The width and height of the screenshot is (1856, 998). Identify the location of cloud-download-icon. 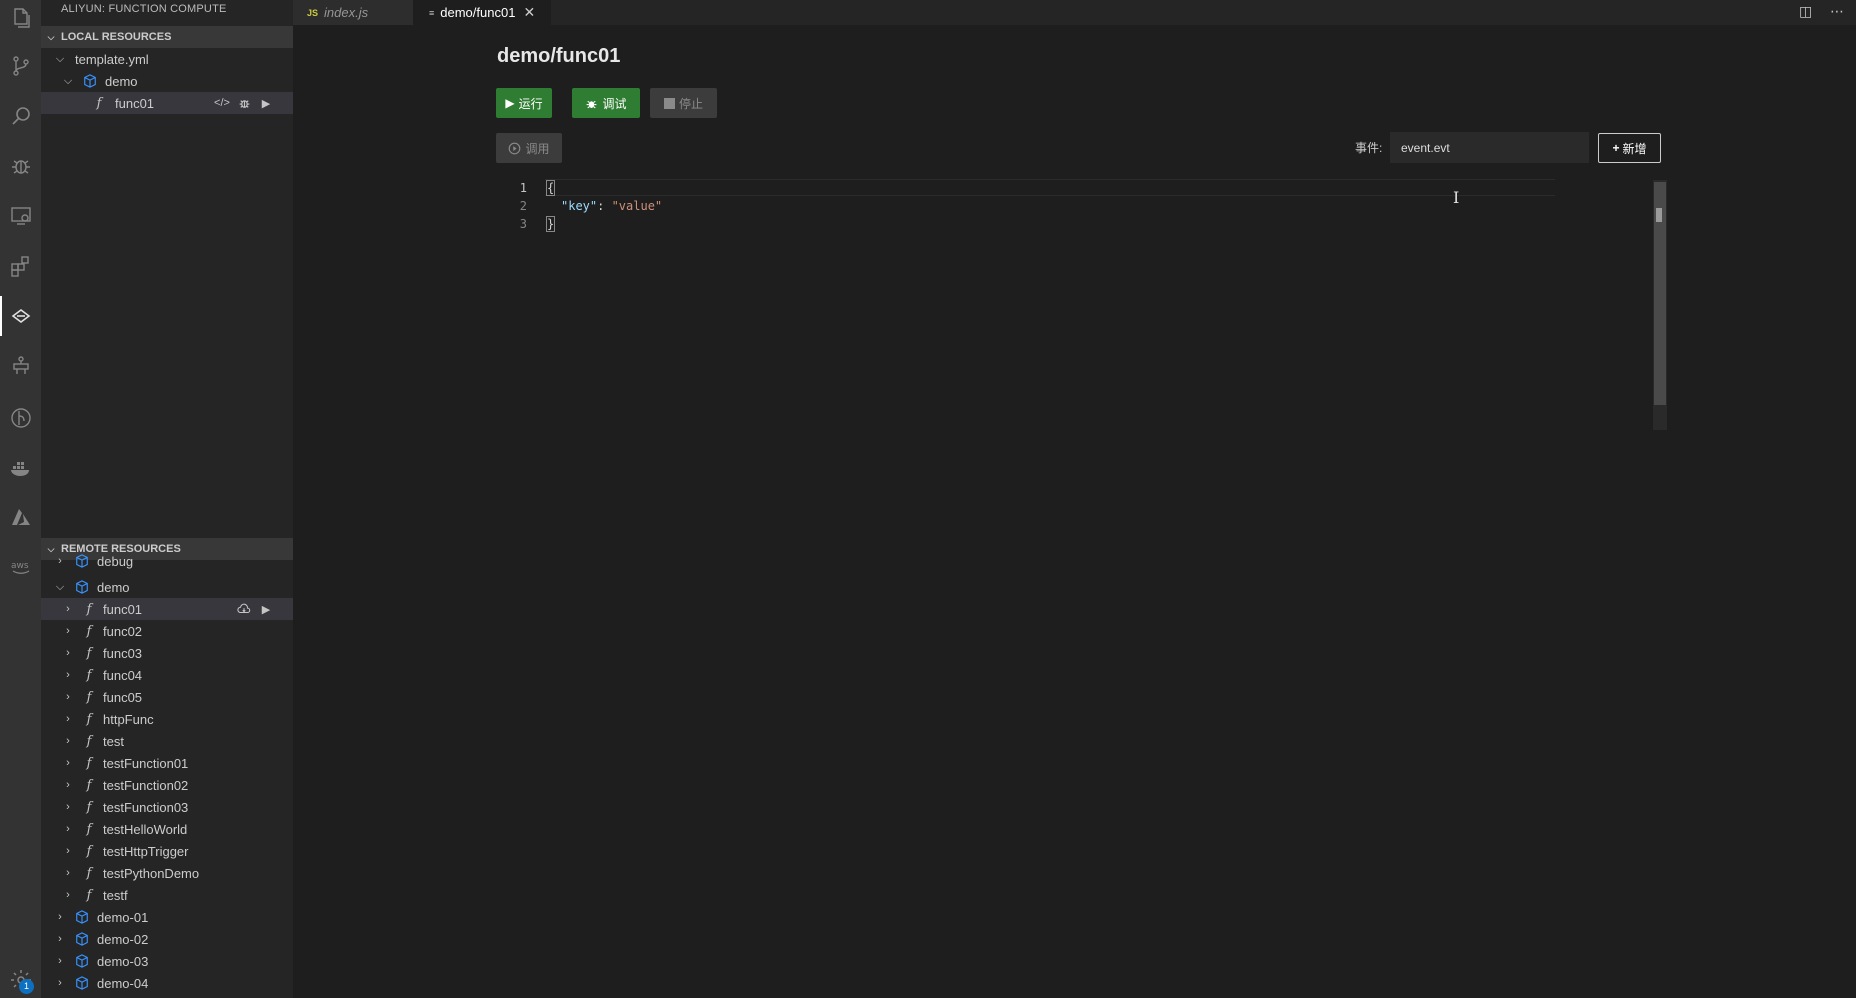
(244, 609).